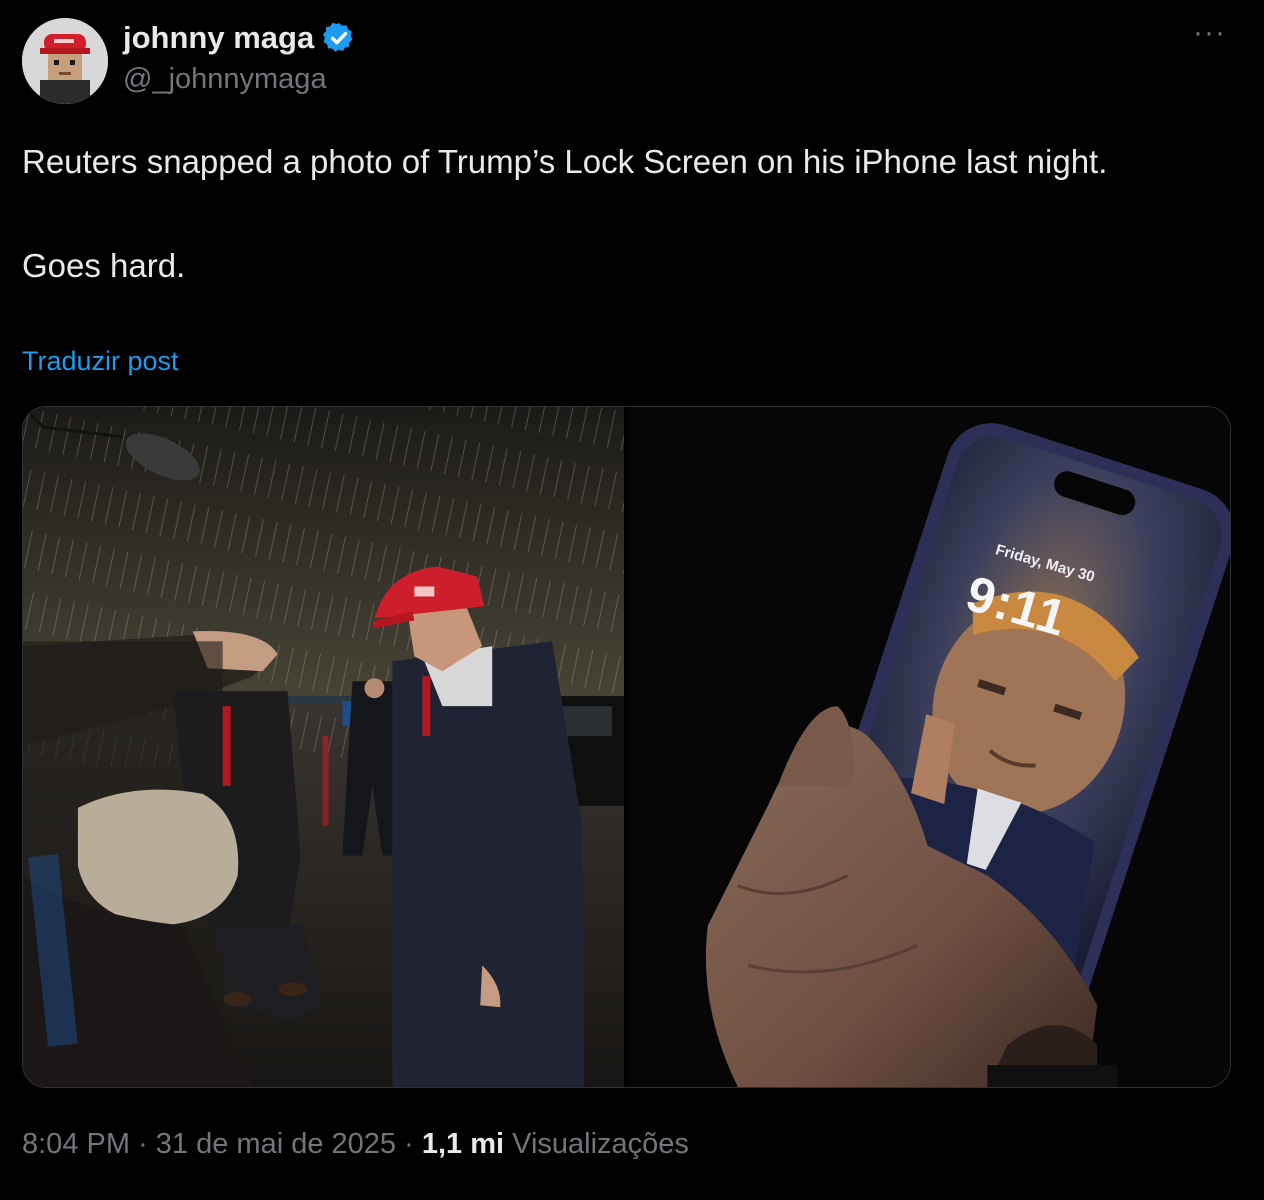 Image resolution: width=1264 pixels, height=1200 pixels. Describe the element at coordinates (600, 1144) in the screenshot. I see `views-label: Visualizações` at that location.